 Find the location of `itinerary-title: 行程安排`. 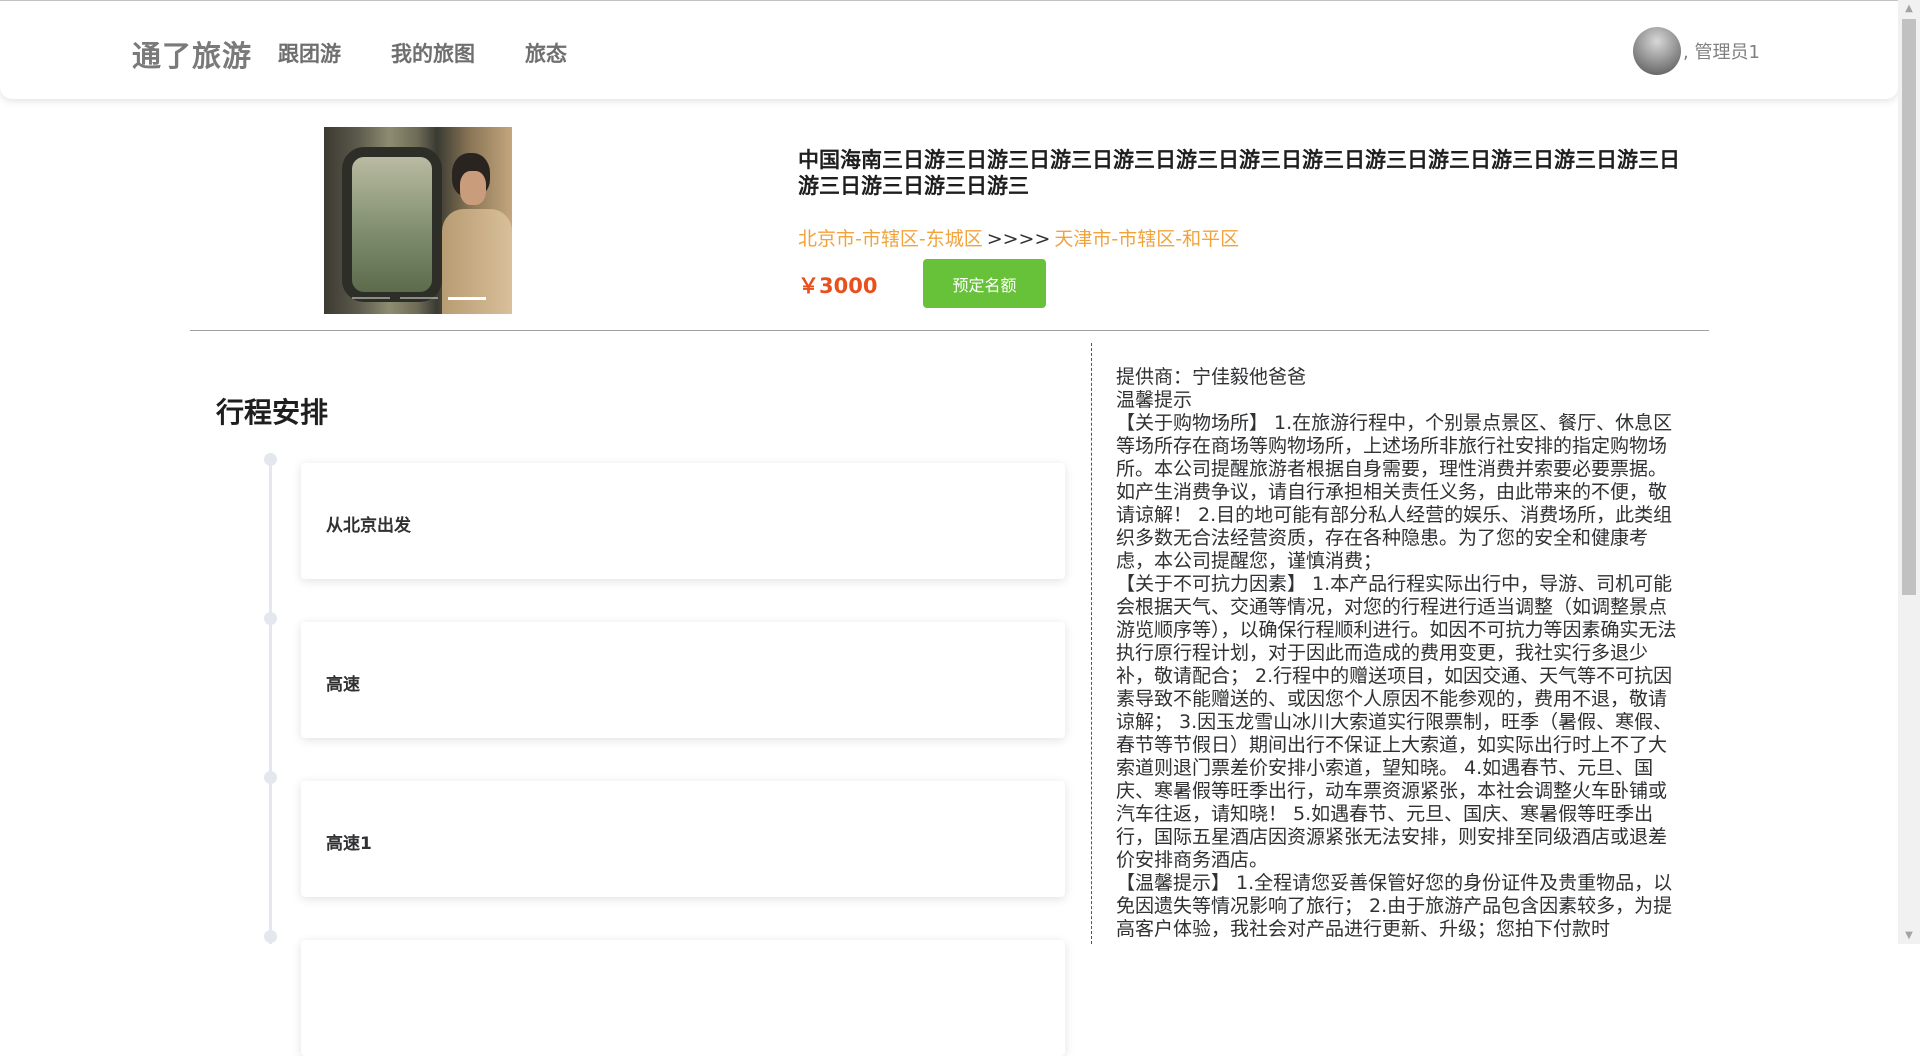

itinerary-title: 行程安排 is located at coordinates (272, 412).